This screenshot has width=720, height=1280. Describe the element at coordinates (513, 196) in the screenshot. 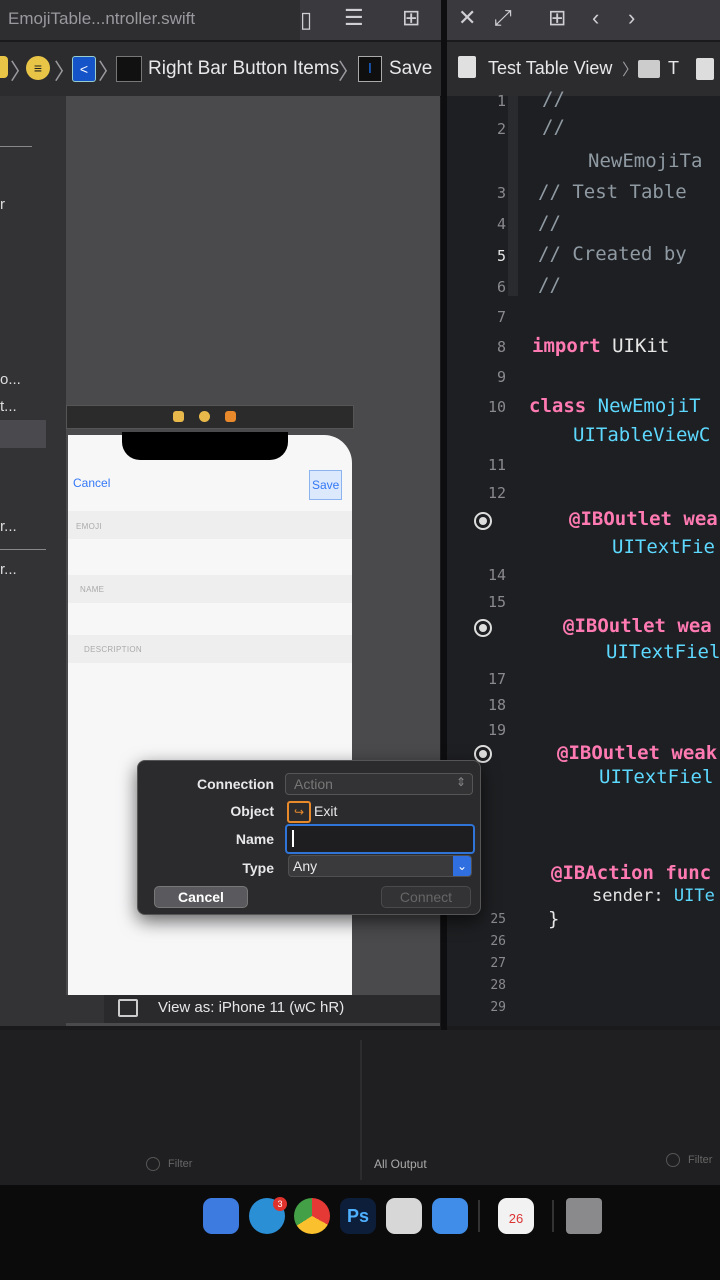

I see `editor-minimap-strip` at that location.